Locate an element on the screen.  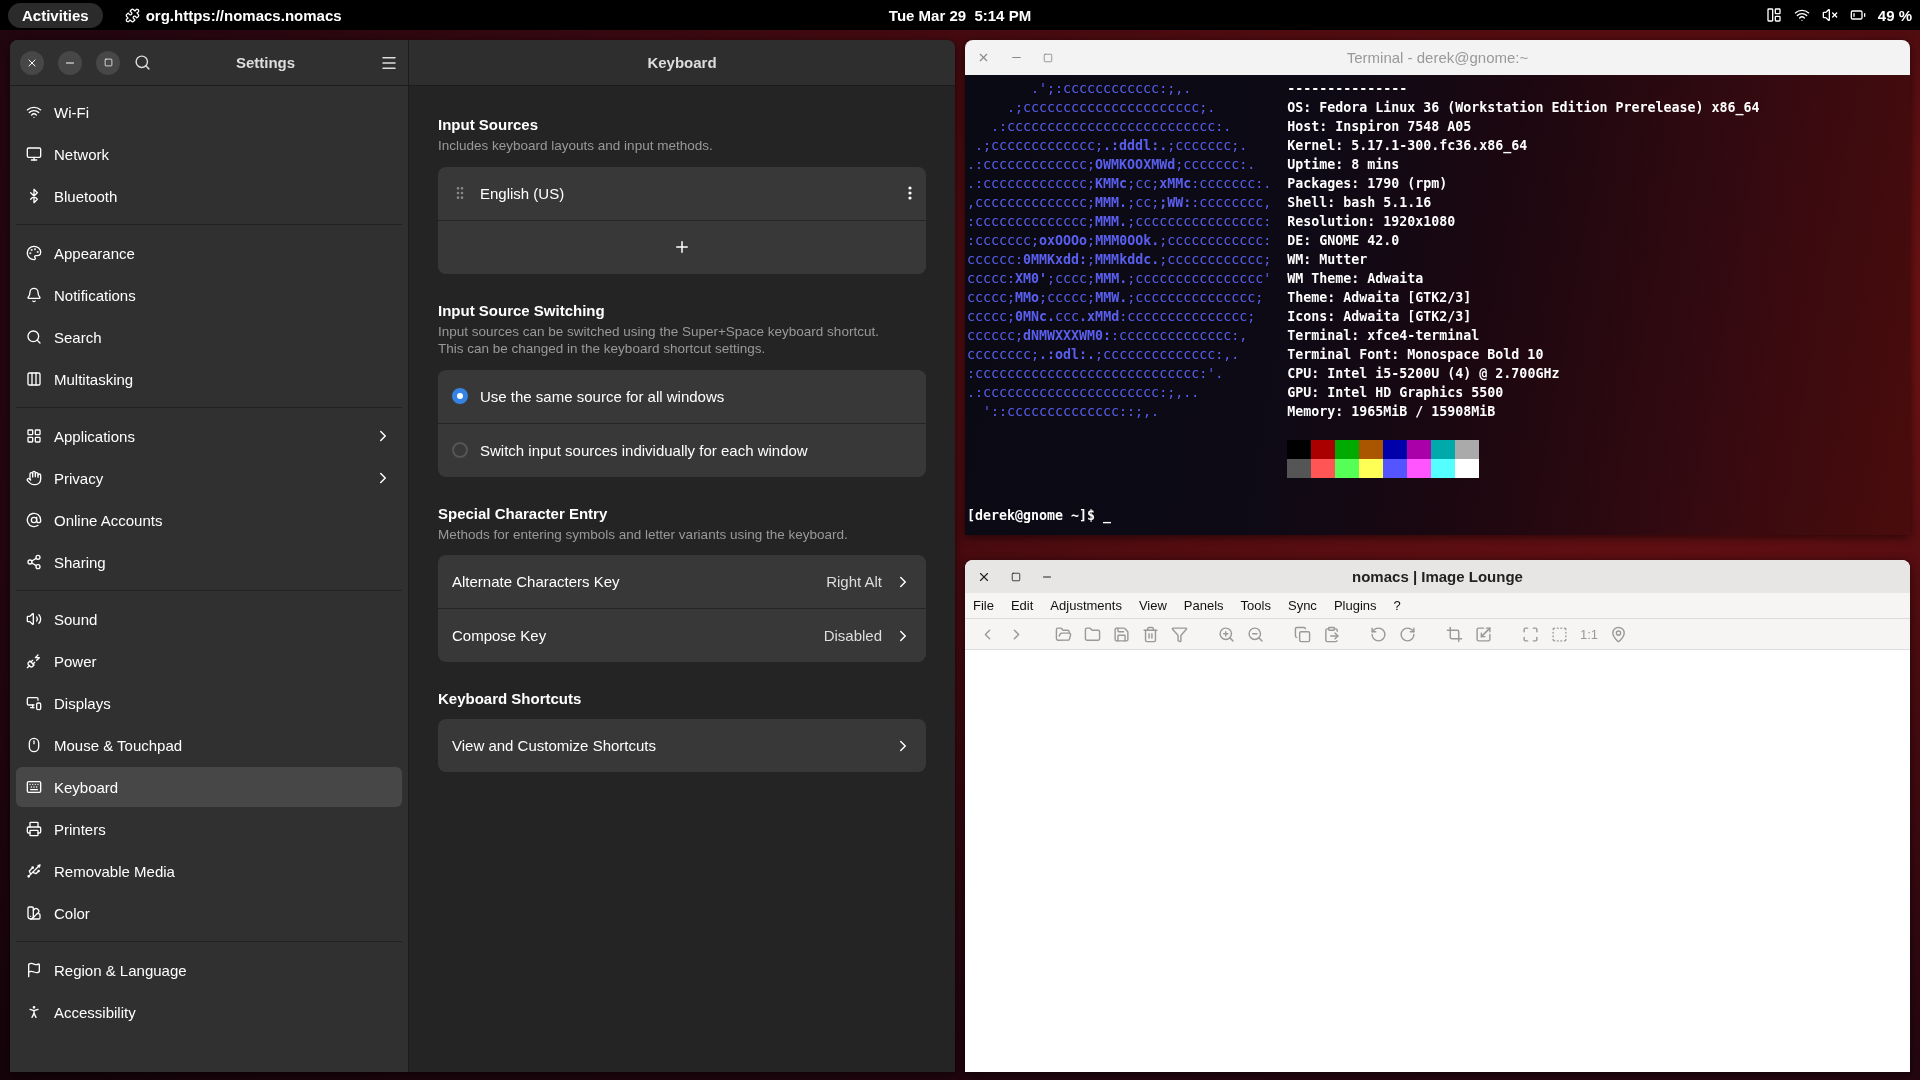
setting-row: View and Customize Shortcuts is located at coordinates (682, 746).